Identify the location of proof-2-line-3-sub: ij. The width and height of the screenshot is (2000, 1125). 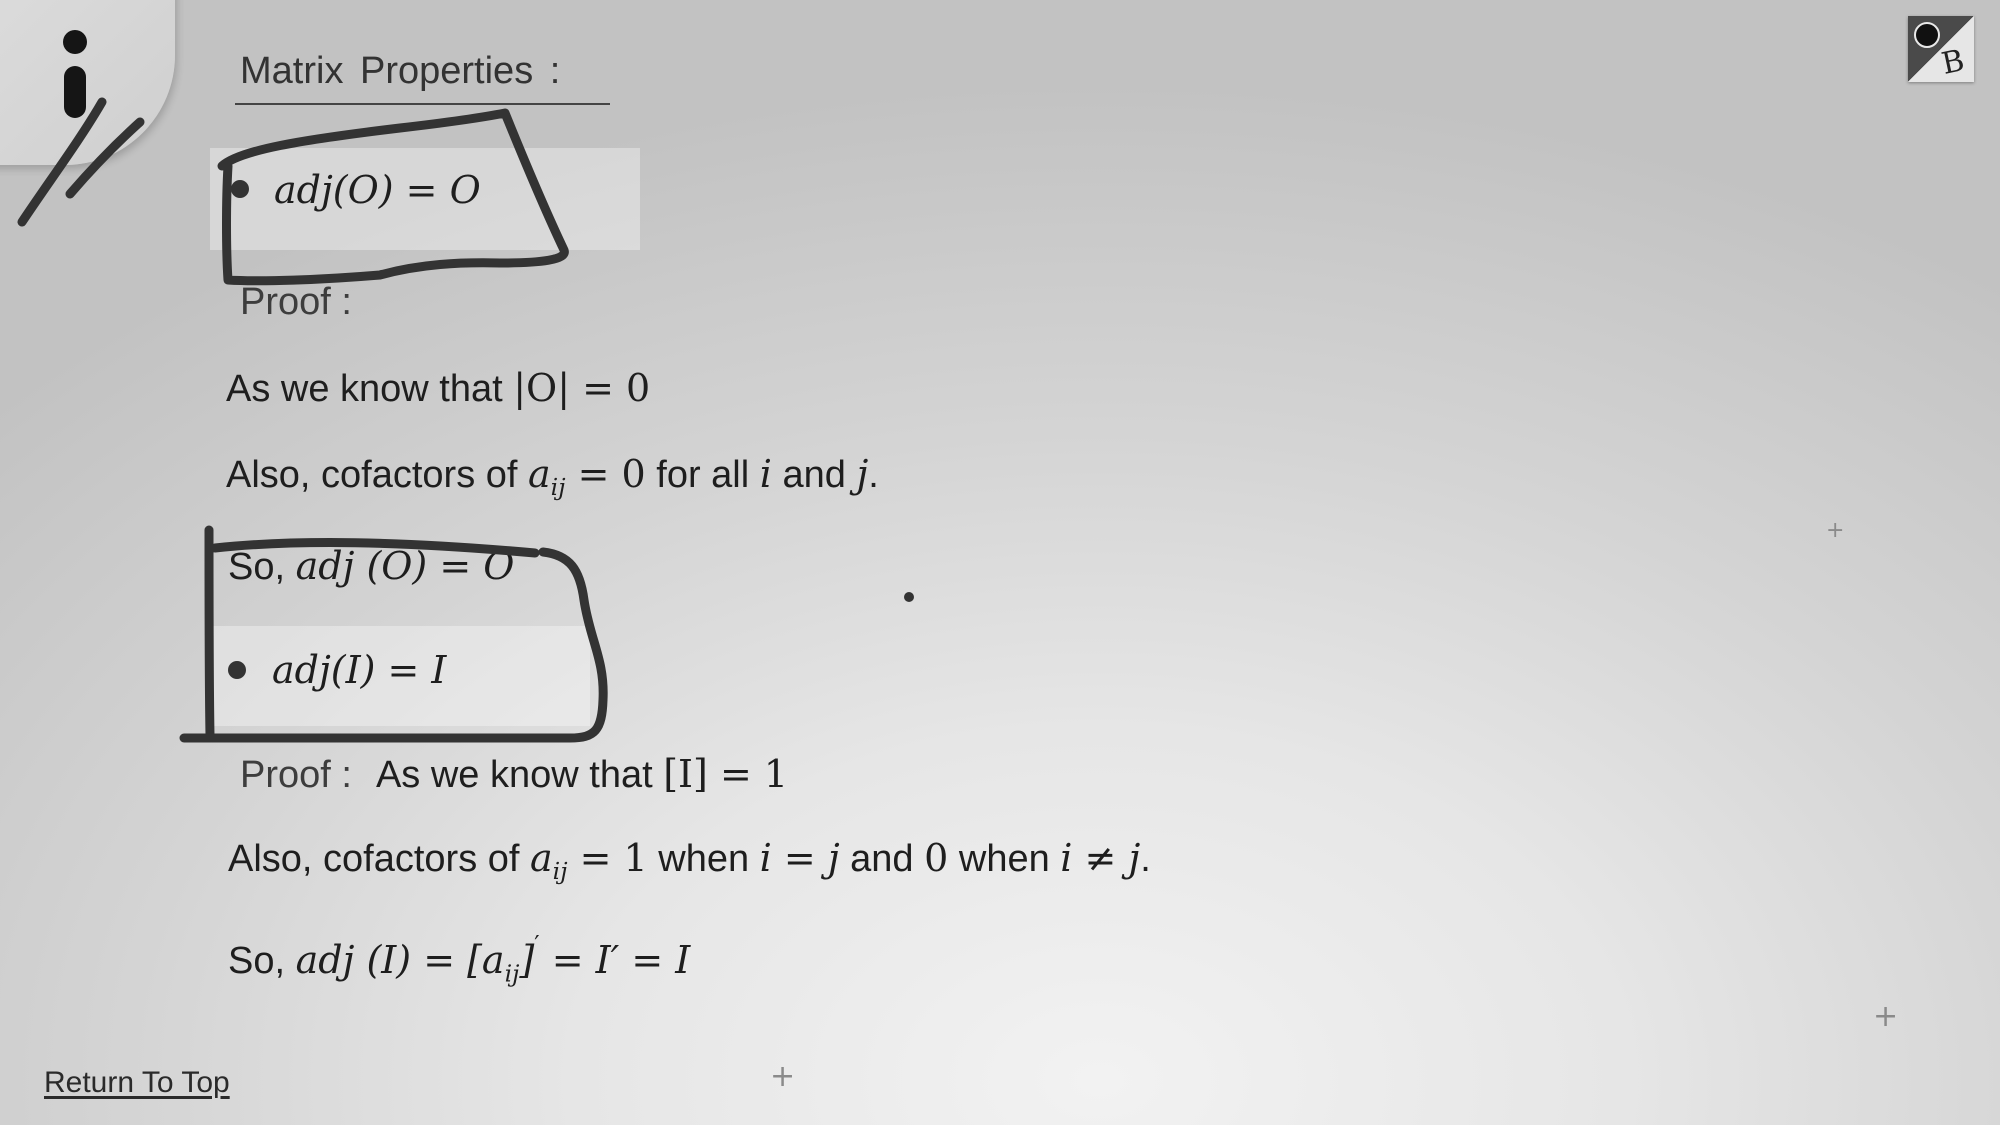
(512, 973).